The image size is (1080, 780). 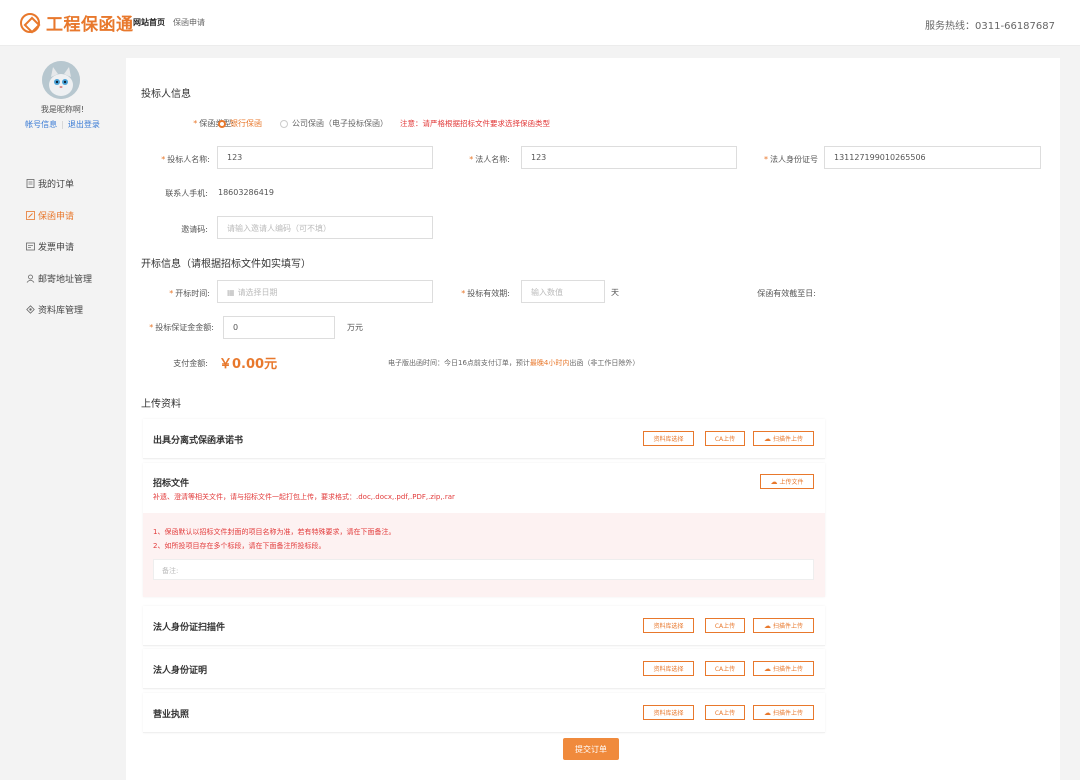 I want to click on top-header: 工程保函通 网站首页 保函申请 服务热线：0311-66187687, so click(x=540, y=23).